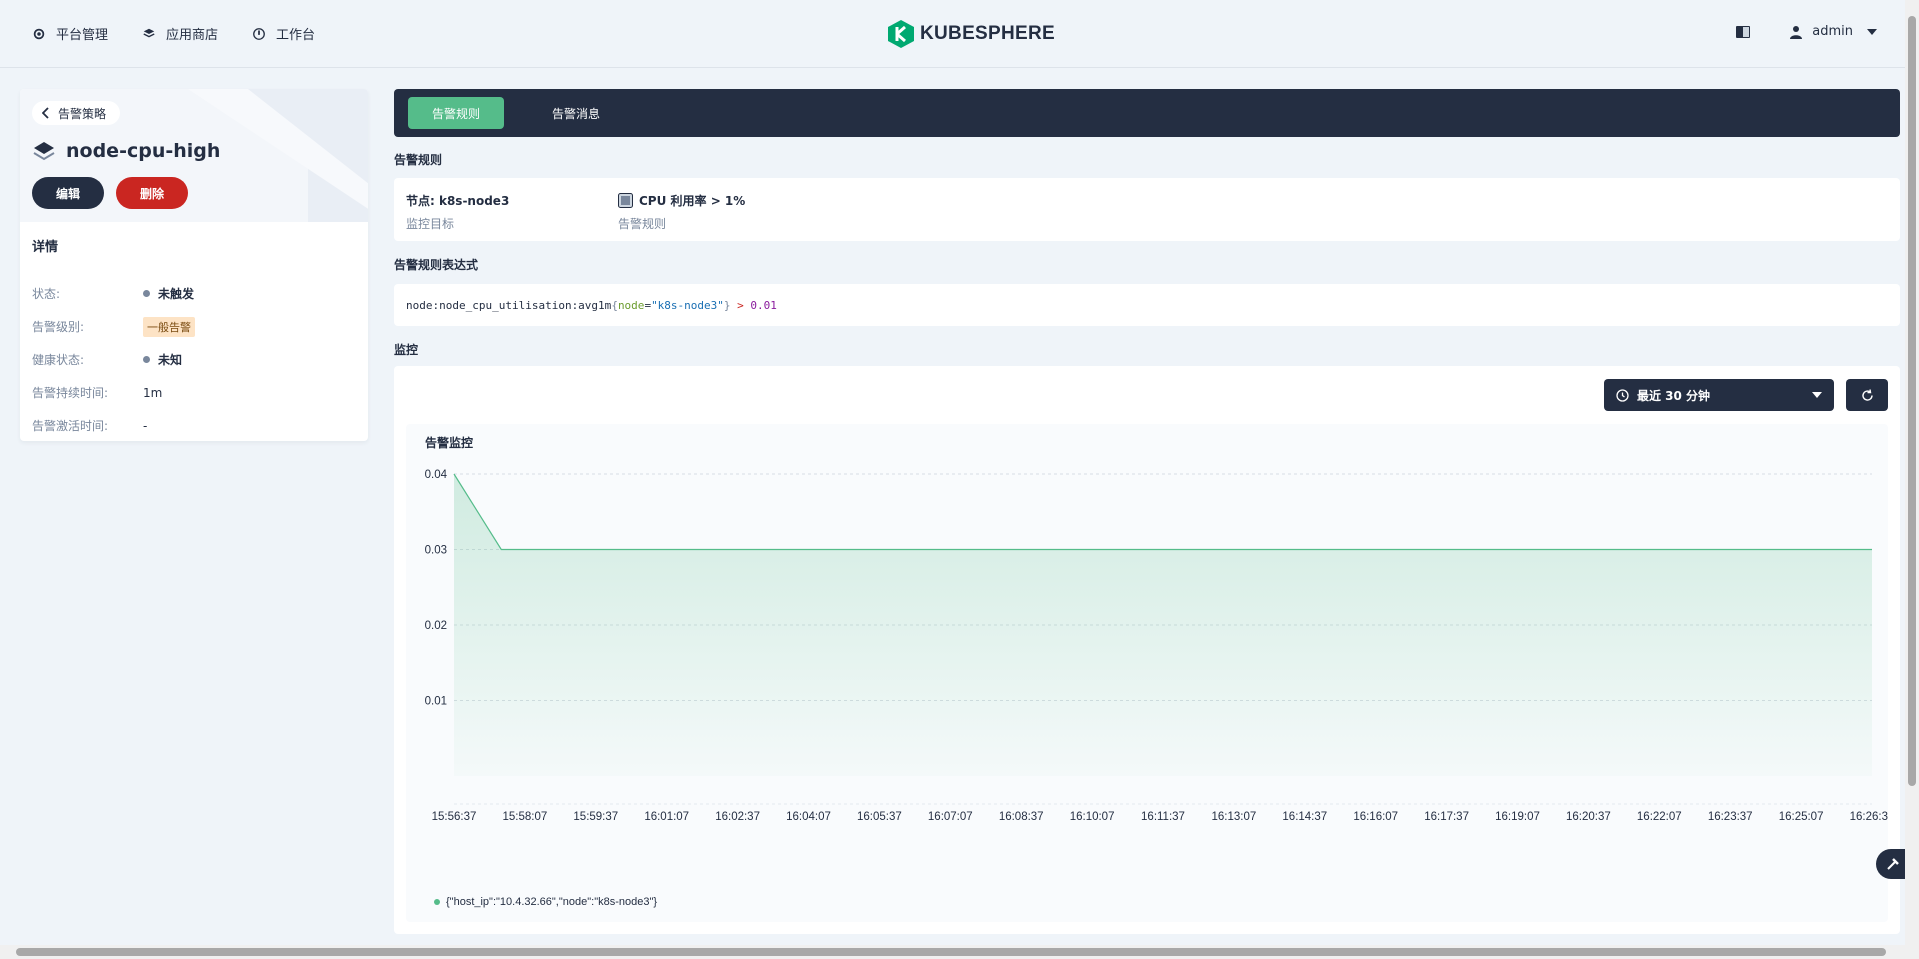 The image size is (1919, 959). Describe the element at coordinates (194, 293) in the screenshot. I see `detail-row-status: 状态: 未触发` at that location.